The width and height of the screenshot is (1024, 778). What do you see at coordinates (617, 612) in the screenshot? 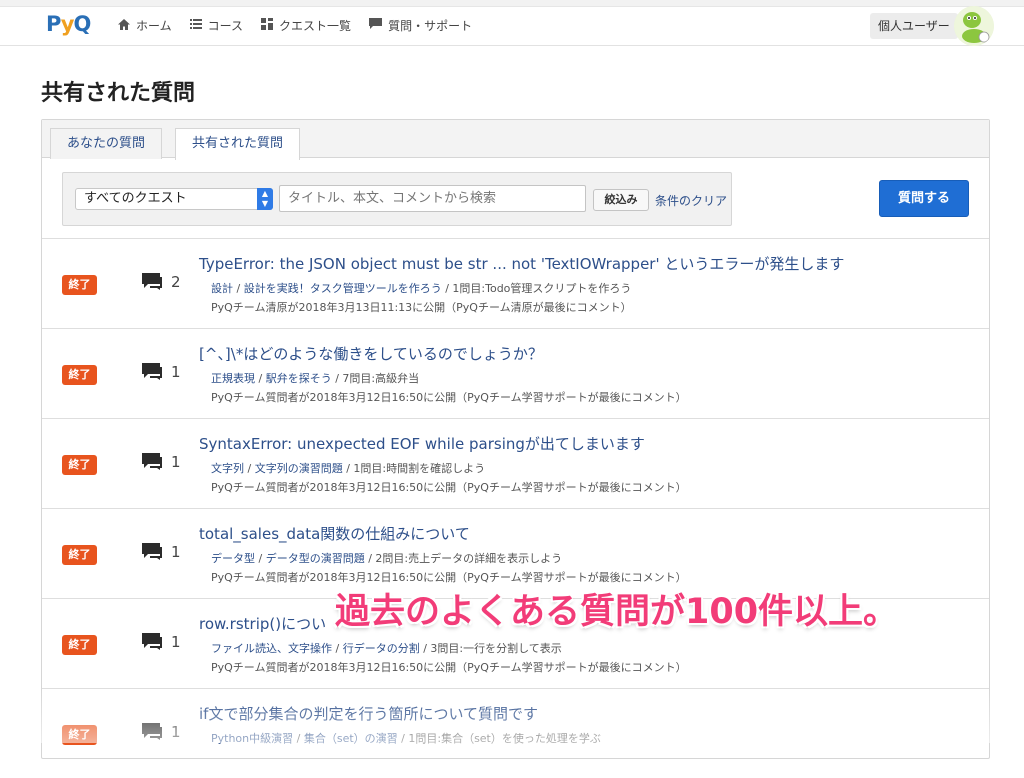
I see `promo-overlay-caption: 過去のよくある質問が100件以上。` at bounding box center [617, 612].